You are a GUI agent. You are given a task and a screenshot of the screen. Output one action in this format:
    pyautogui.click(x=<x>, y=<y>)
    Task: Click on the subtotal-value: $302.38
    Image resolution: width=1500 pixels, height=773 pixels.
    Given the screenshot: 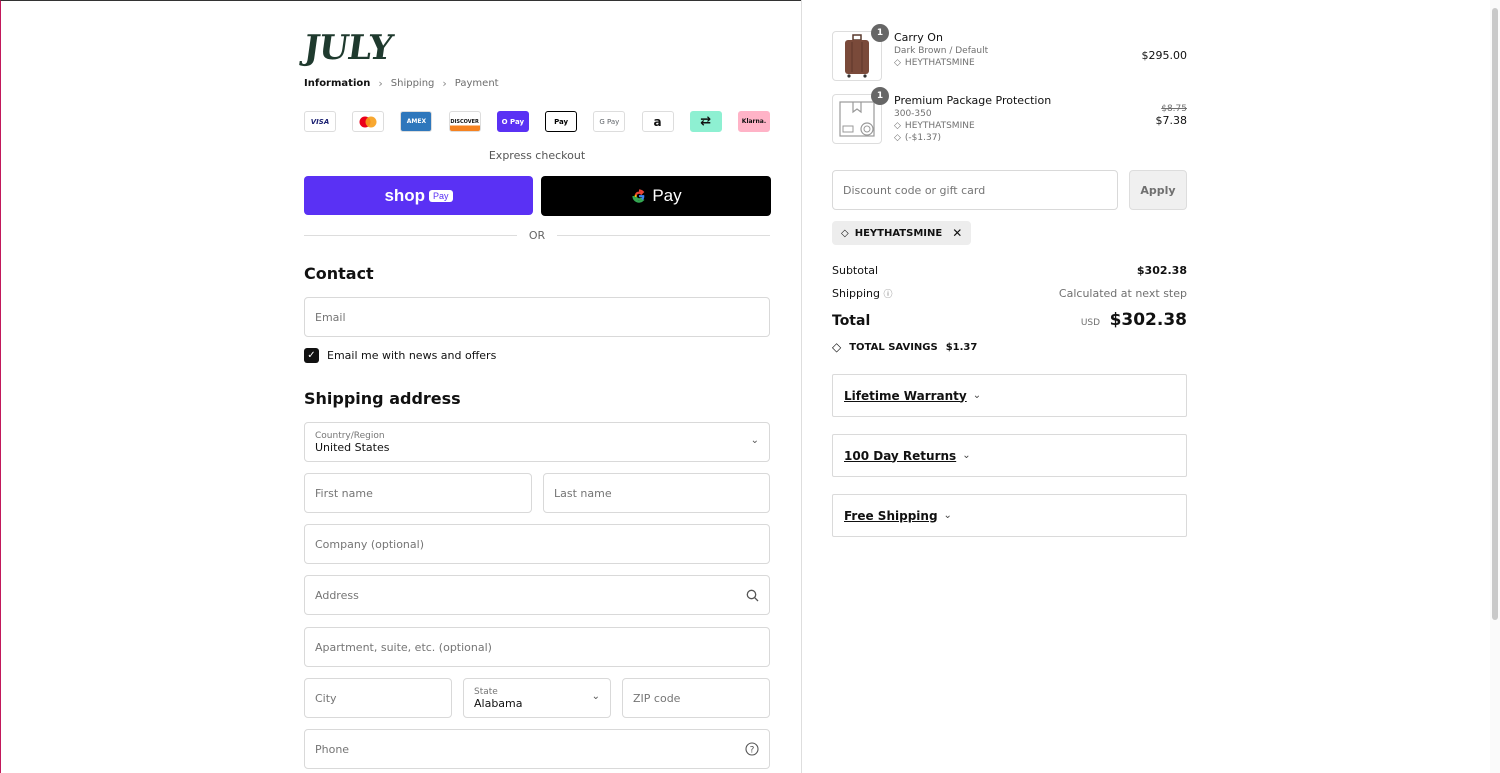 What is the action you would take?
    pyautogui.click(x=1161, y=270)
    